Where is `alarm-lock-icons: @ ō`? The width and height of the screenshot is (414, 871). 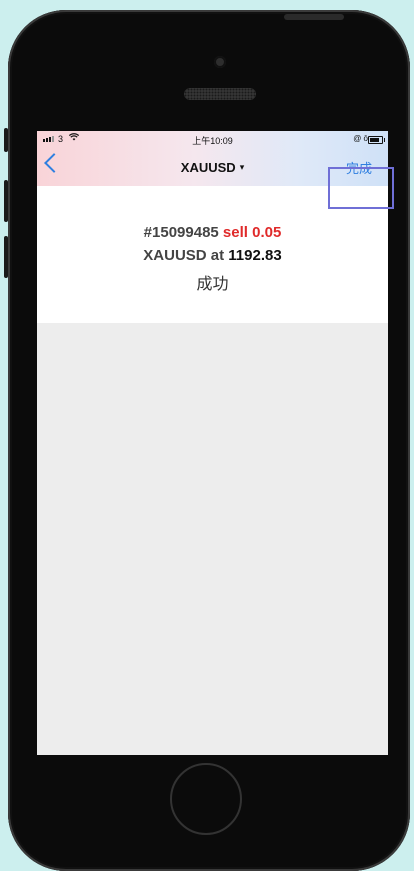
alarm-lock-icons: @ ō is located at coordinates (360, 138).